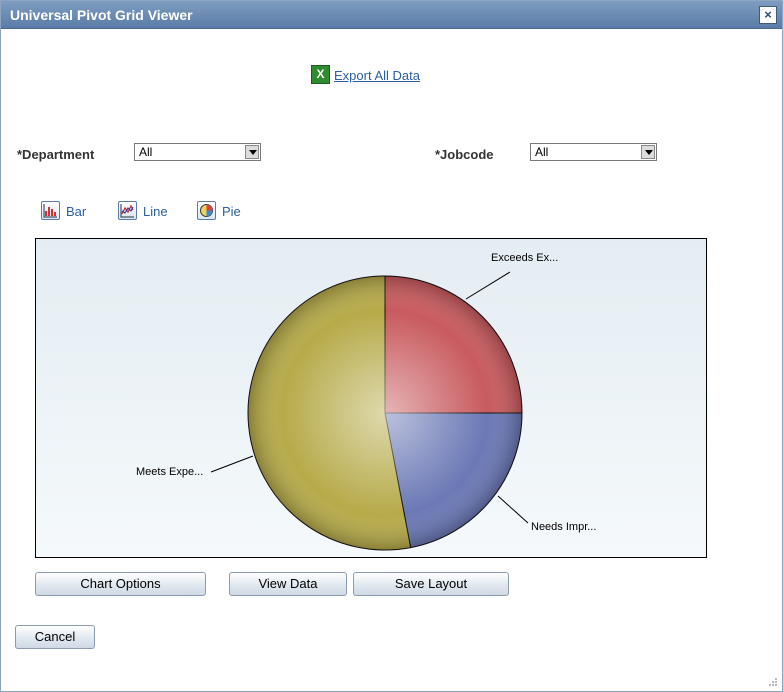  Describe the element at coordinates (231, 211) in the screenshot. I see `pie-label: Pie` at that location.